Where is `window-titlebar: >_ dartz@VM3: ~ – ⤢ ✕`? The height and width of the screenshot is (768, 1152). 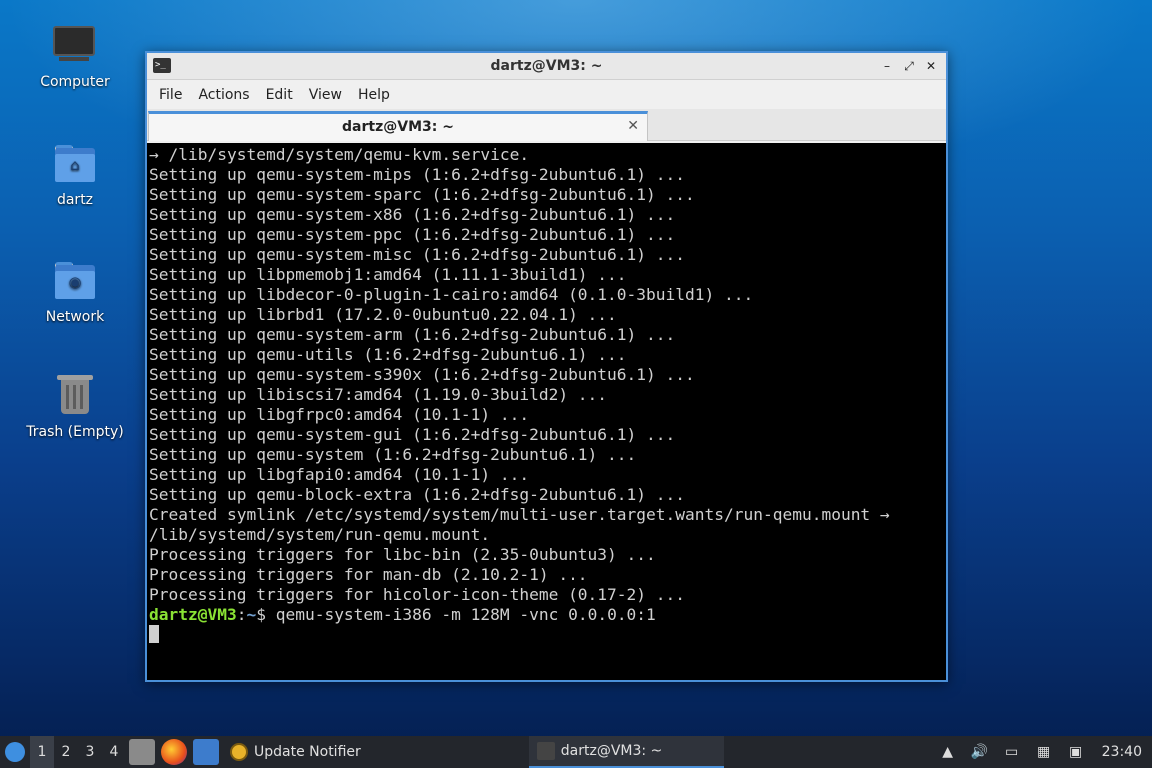 window-titlebar: >_ dartz@VM3: ~ – ⤢ ✕ is located at coordinates (546, 66).